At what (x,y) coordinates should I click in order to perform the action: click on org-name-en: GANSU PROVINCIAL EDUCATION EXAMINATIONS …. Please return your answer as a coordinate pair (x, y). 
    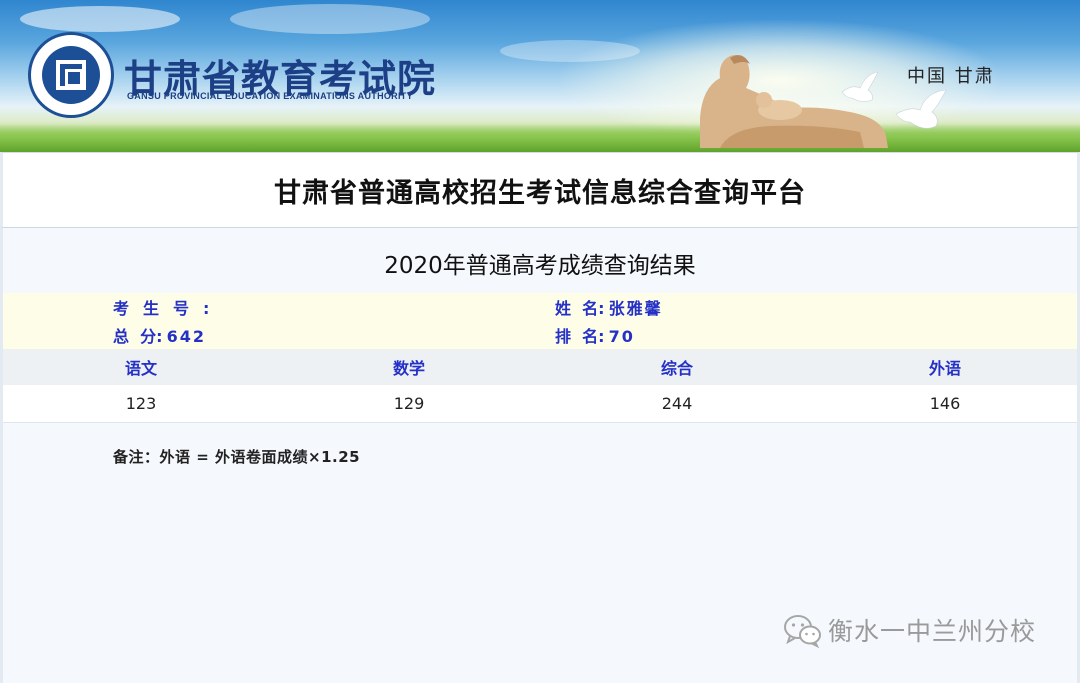
    Looking at the image, I should click on (270, 96).